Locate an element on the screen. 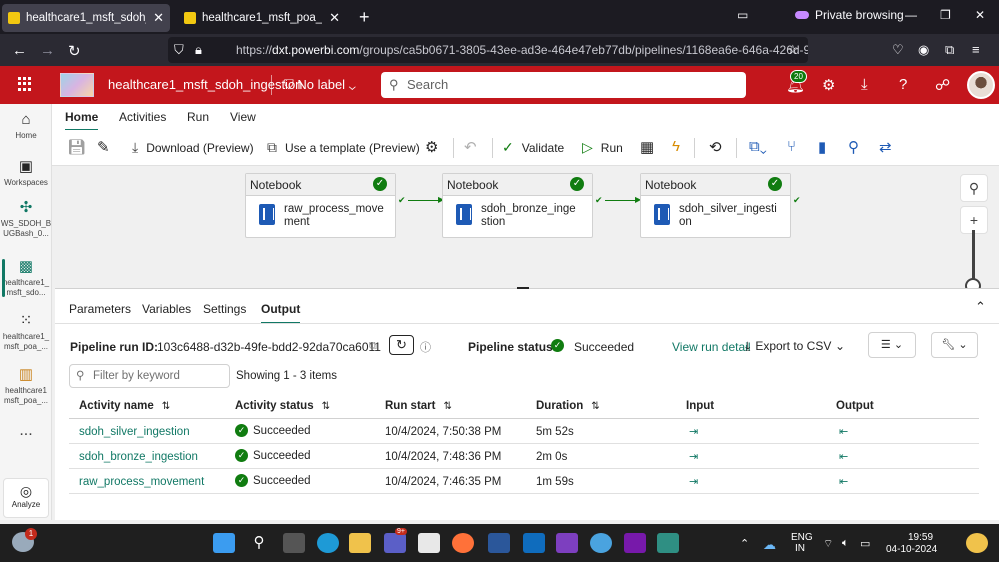  sensitivity-label: ⛉ No label ⌄ is located at coordinates (320, 85).